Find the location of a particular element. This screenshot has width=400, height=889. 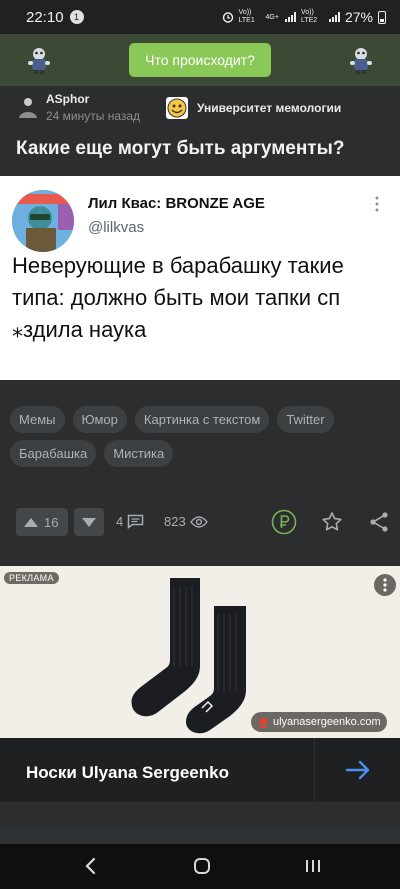

community-name: Университет мемологии is located at coordinates (269, 108).